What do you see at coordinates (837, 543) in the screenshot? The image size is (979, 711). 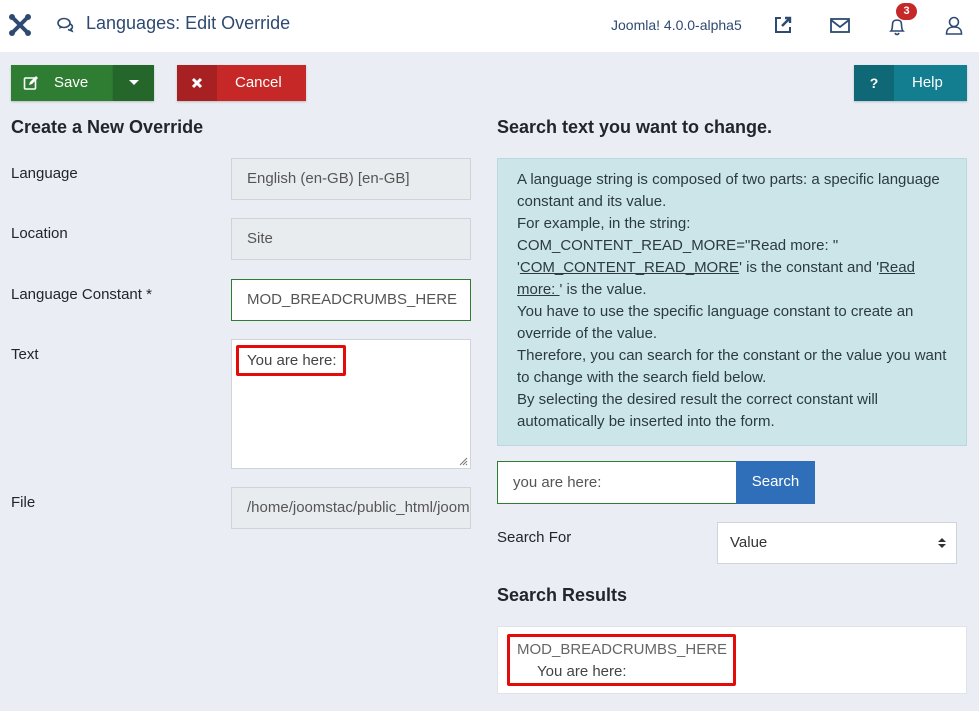 I see `search-for-select: Value` at bounding box center [837, 543].